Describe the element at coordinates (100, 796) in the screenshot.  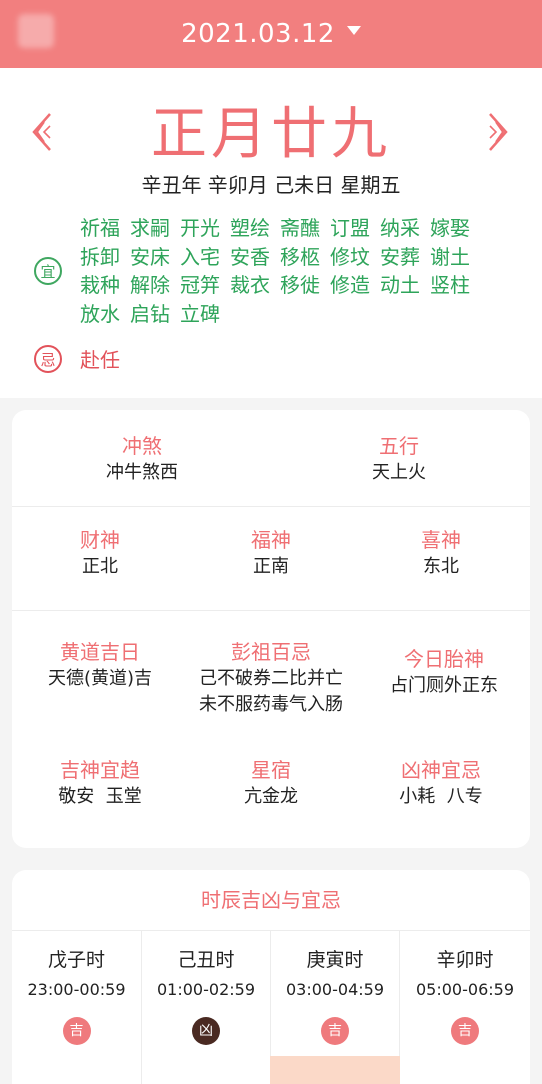
I see `jishen-value: 敬安 玉堂` at that location.